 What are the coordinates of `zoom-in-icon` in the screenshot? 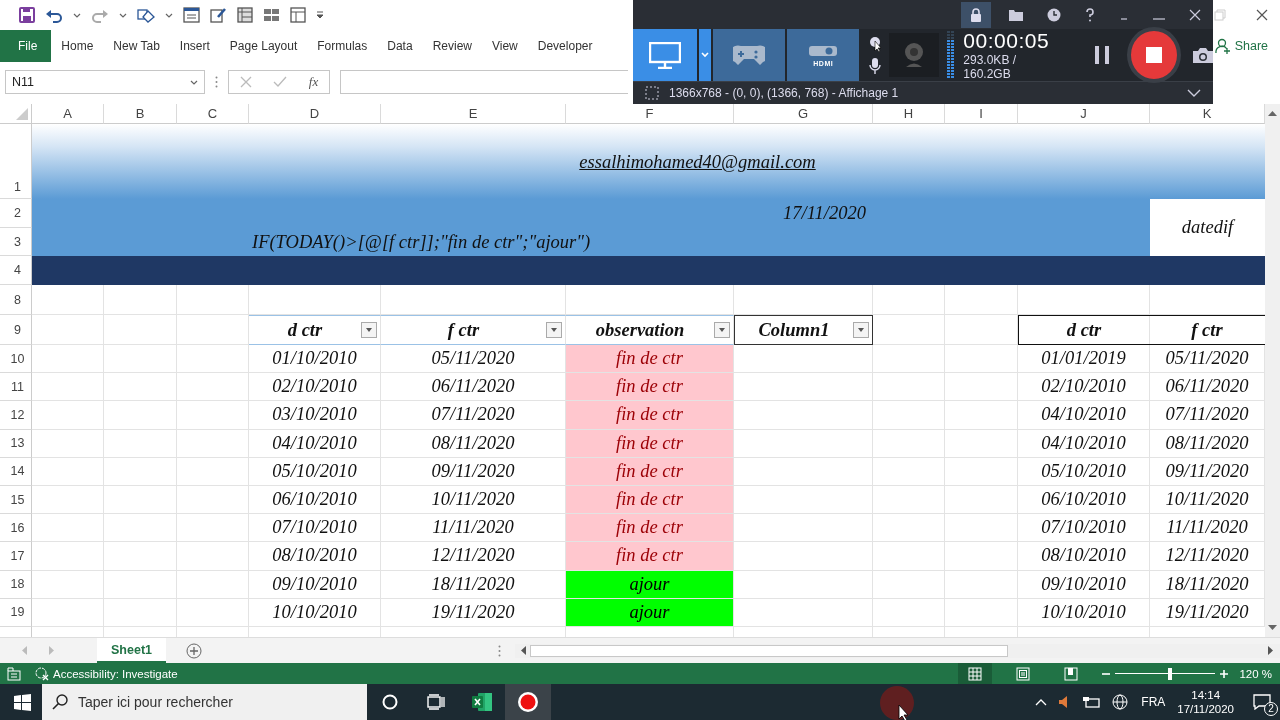 It's located at (1224, 673).